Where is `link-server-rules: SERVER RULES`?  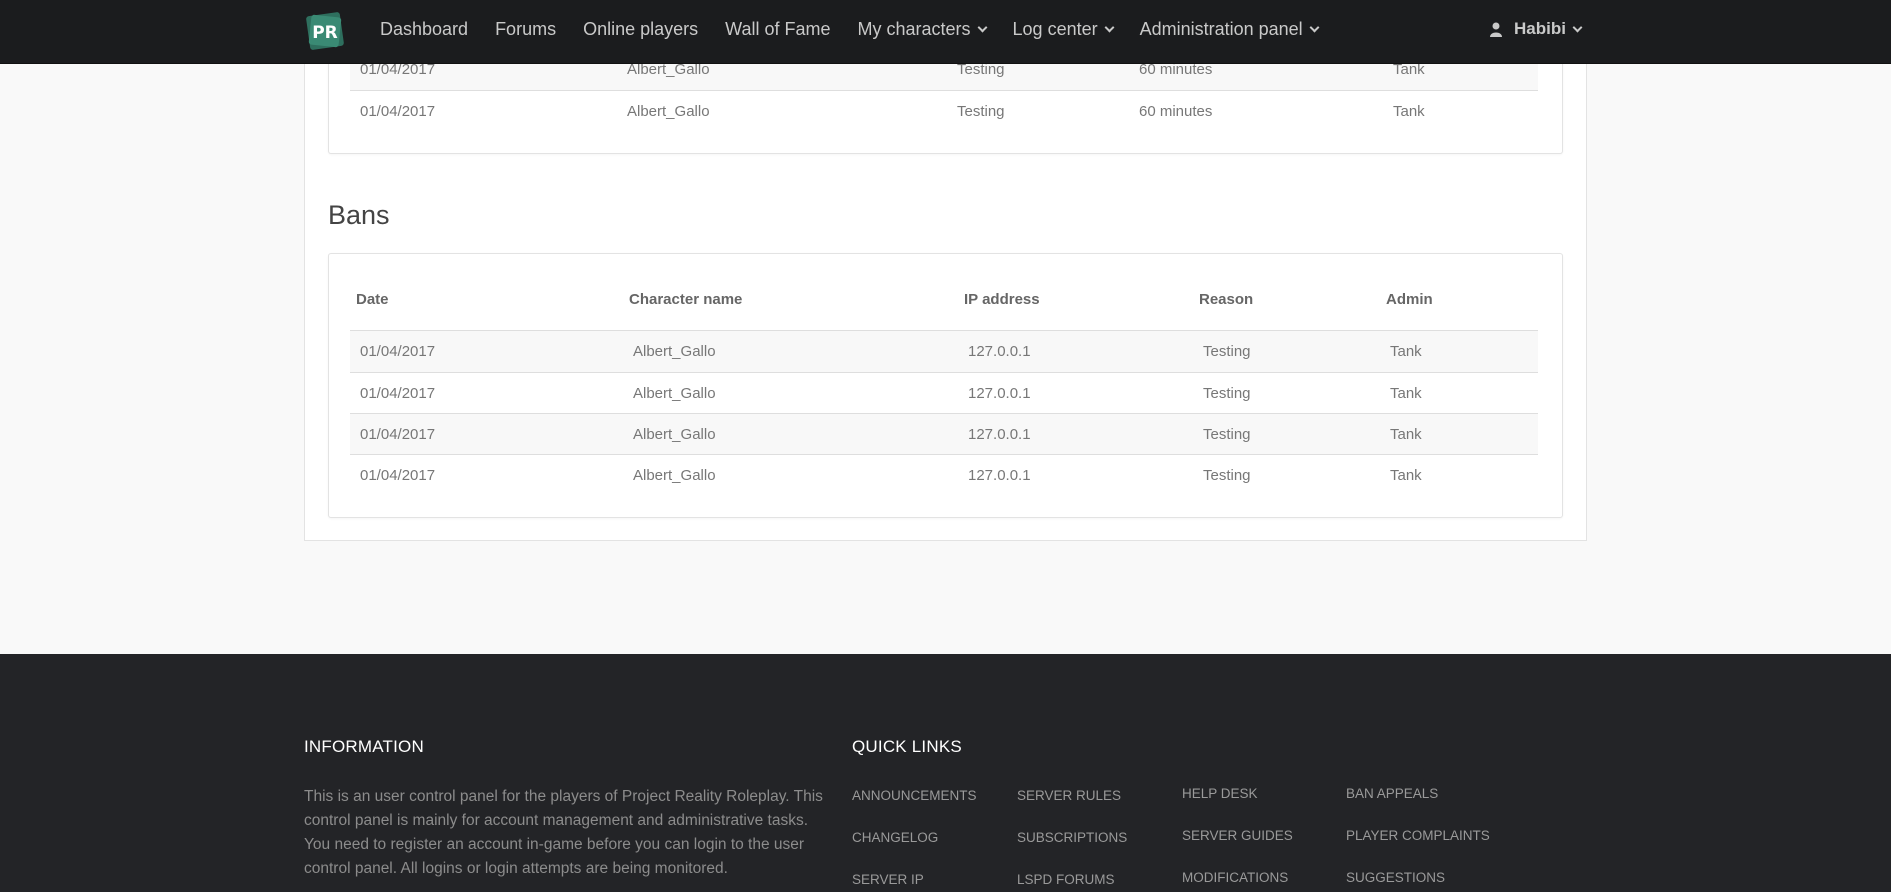 link-server-rules: SERVER RULES is located at coordinates (1069, 795).